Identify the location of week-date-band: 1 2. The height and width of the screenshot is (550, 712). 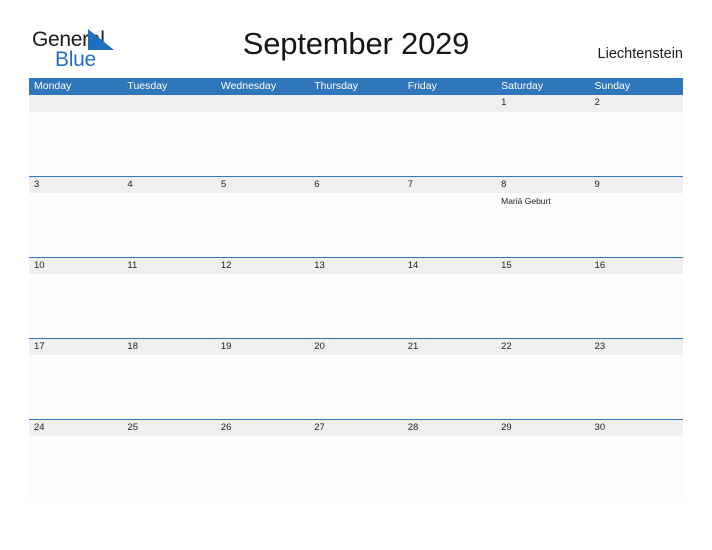
(356, 103).